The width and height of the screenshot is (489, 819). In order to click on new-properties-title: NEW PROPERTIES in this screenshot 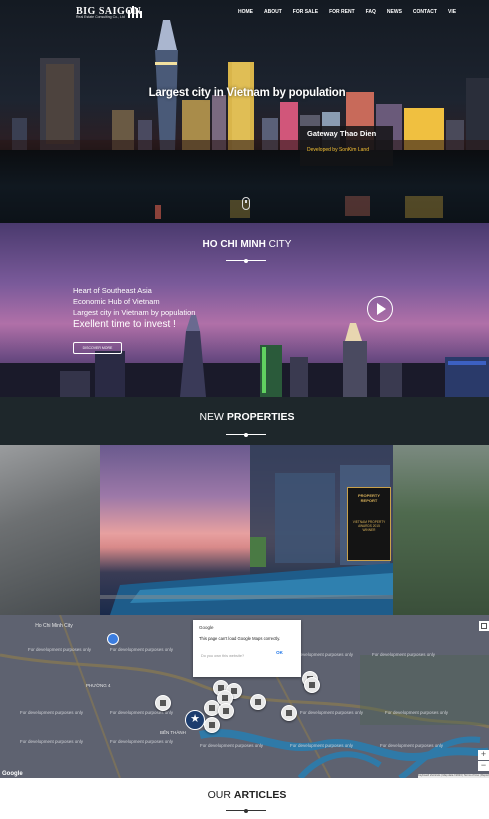, I will do `click(244, 417)`.